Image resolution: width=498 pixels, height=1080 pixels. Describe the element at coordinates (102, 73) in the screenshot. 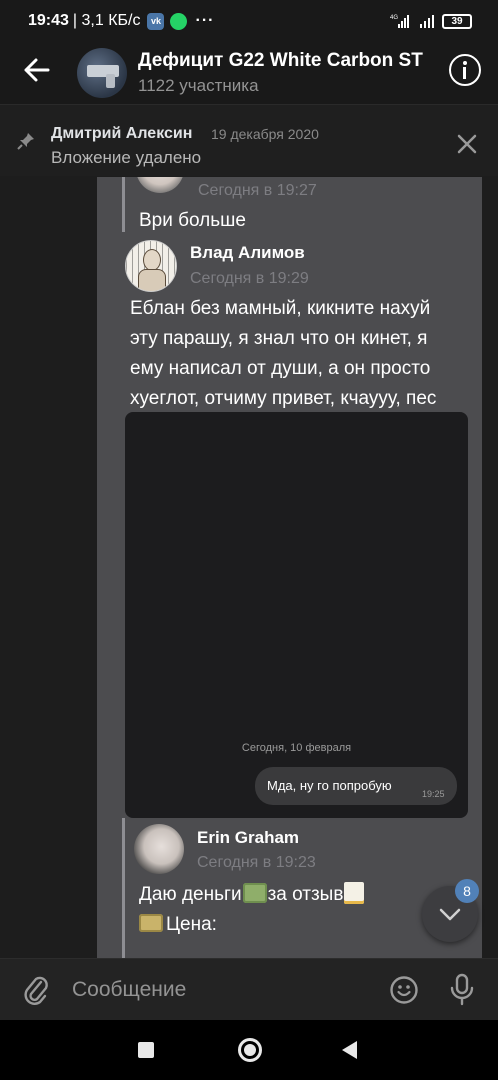

I see `chat-avatar` at that location.